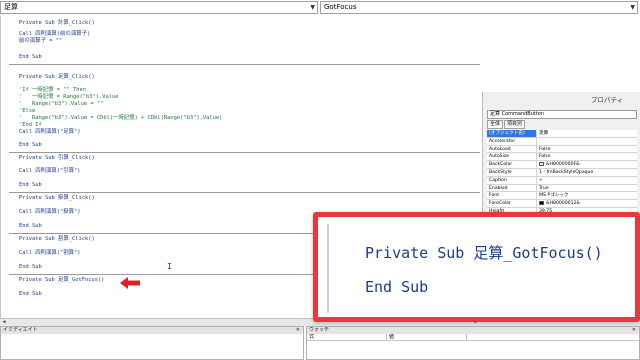  Describe the element at coordinates (57, 158) in the screenshot. I see `code-line: Private Sub 引算_Click()` at that location.